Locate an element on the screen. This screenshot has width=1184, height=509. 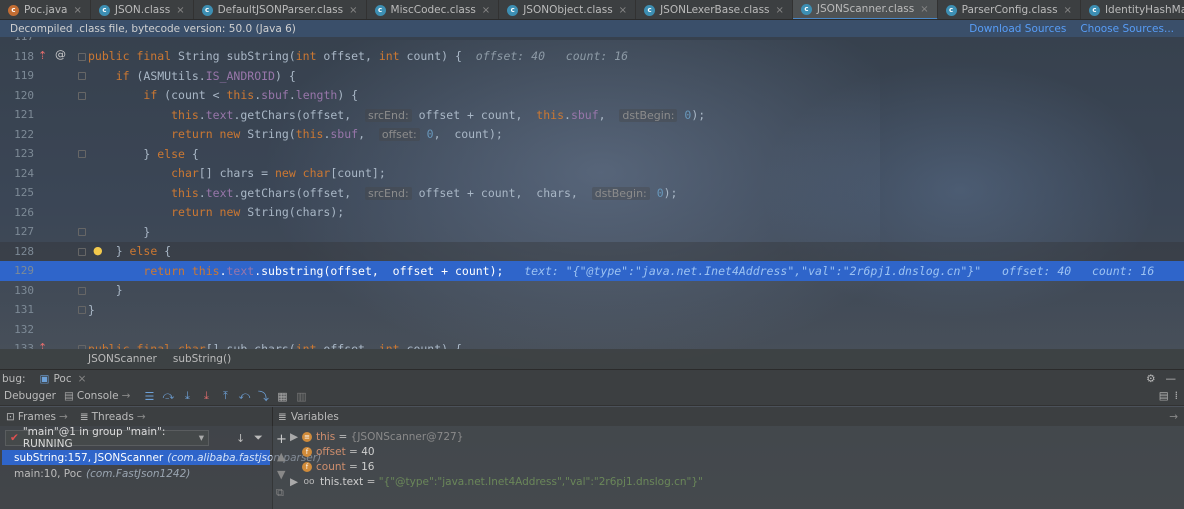
code-line: 119 if (ASMUtils.IS_ANDROID) { is located at coordinates (592, 76).